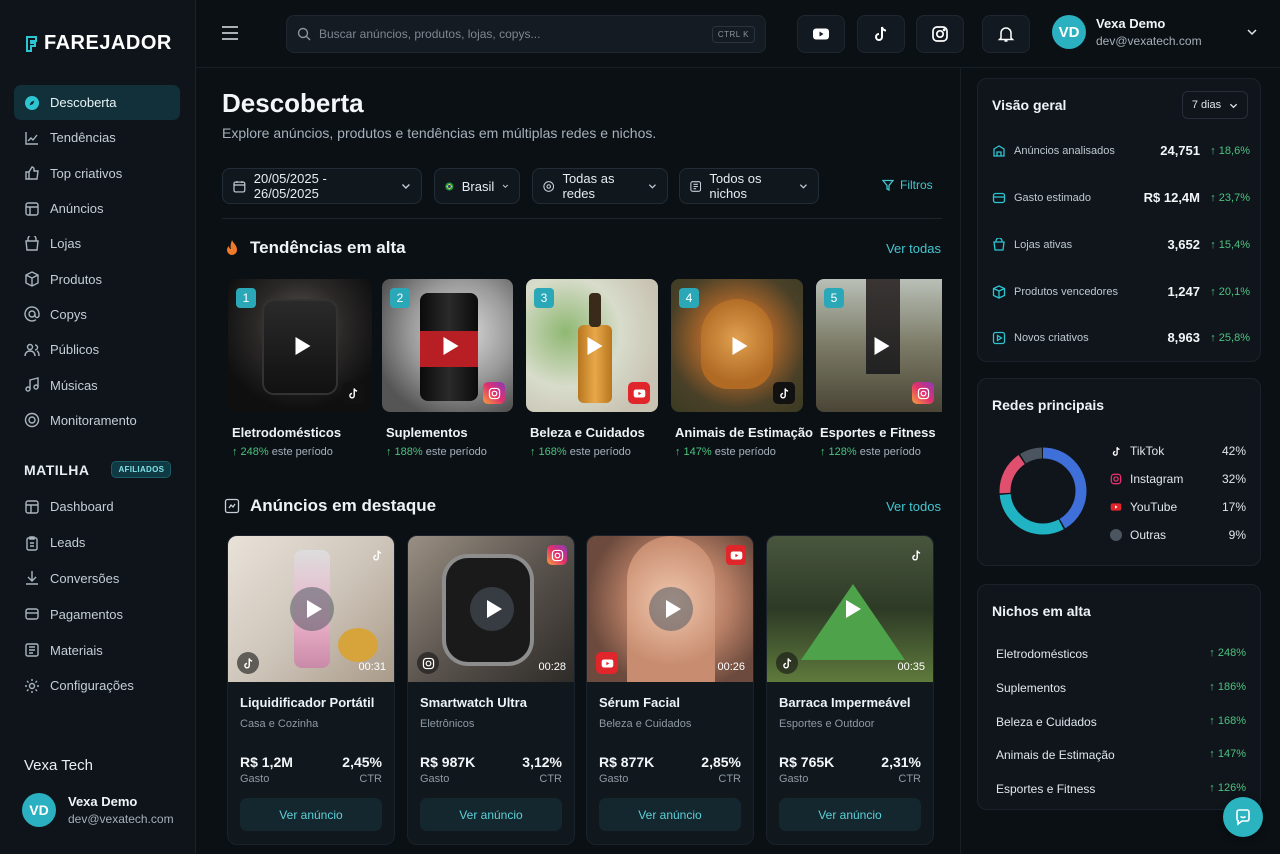 This screenshot has height=854, width=1280. Describe the element at coordinates (1147, 451) in the screenshot. I see `network-name: TikTok` at that location.